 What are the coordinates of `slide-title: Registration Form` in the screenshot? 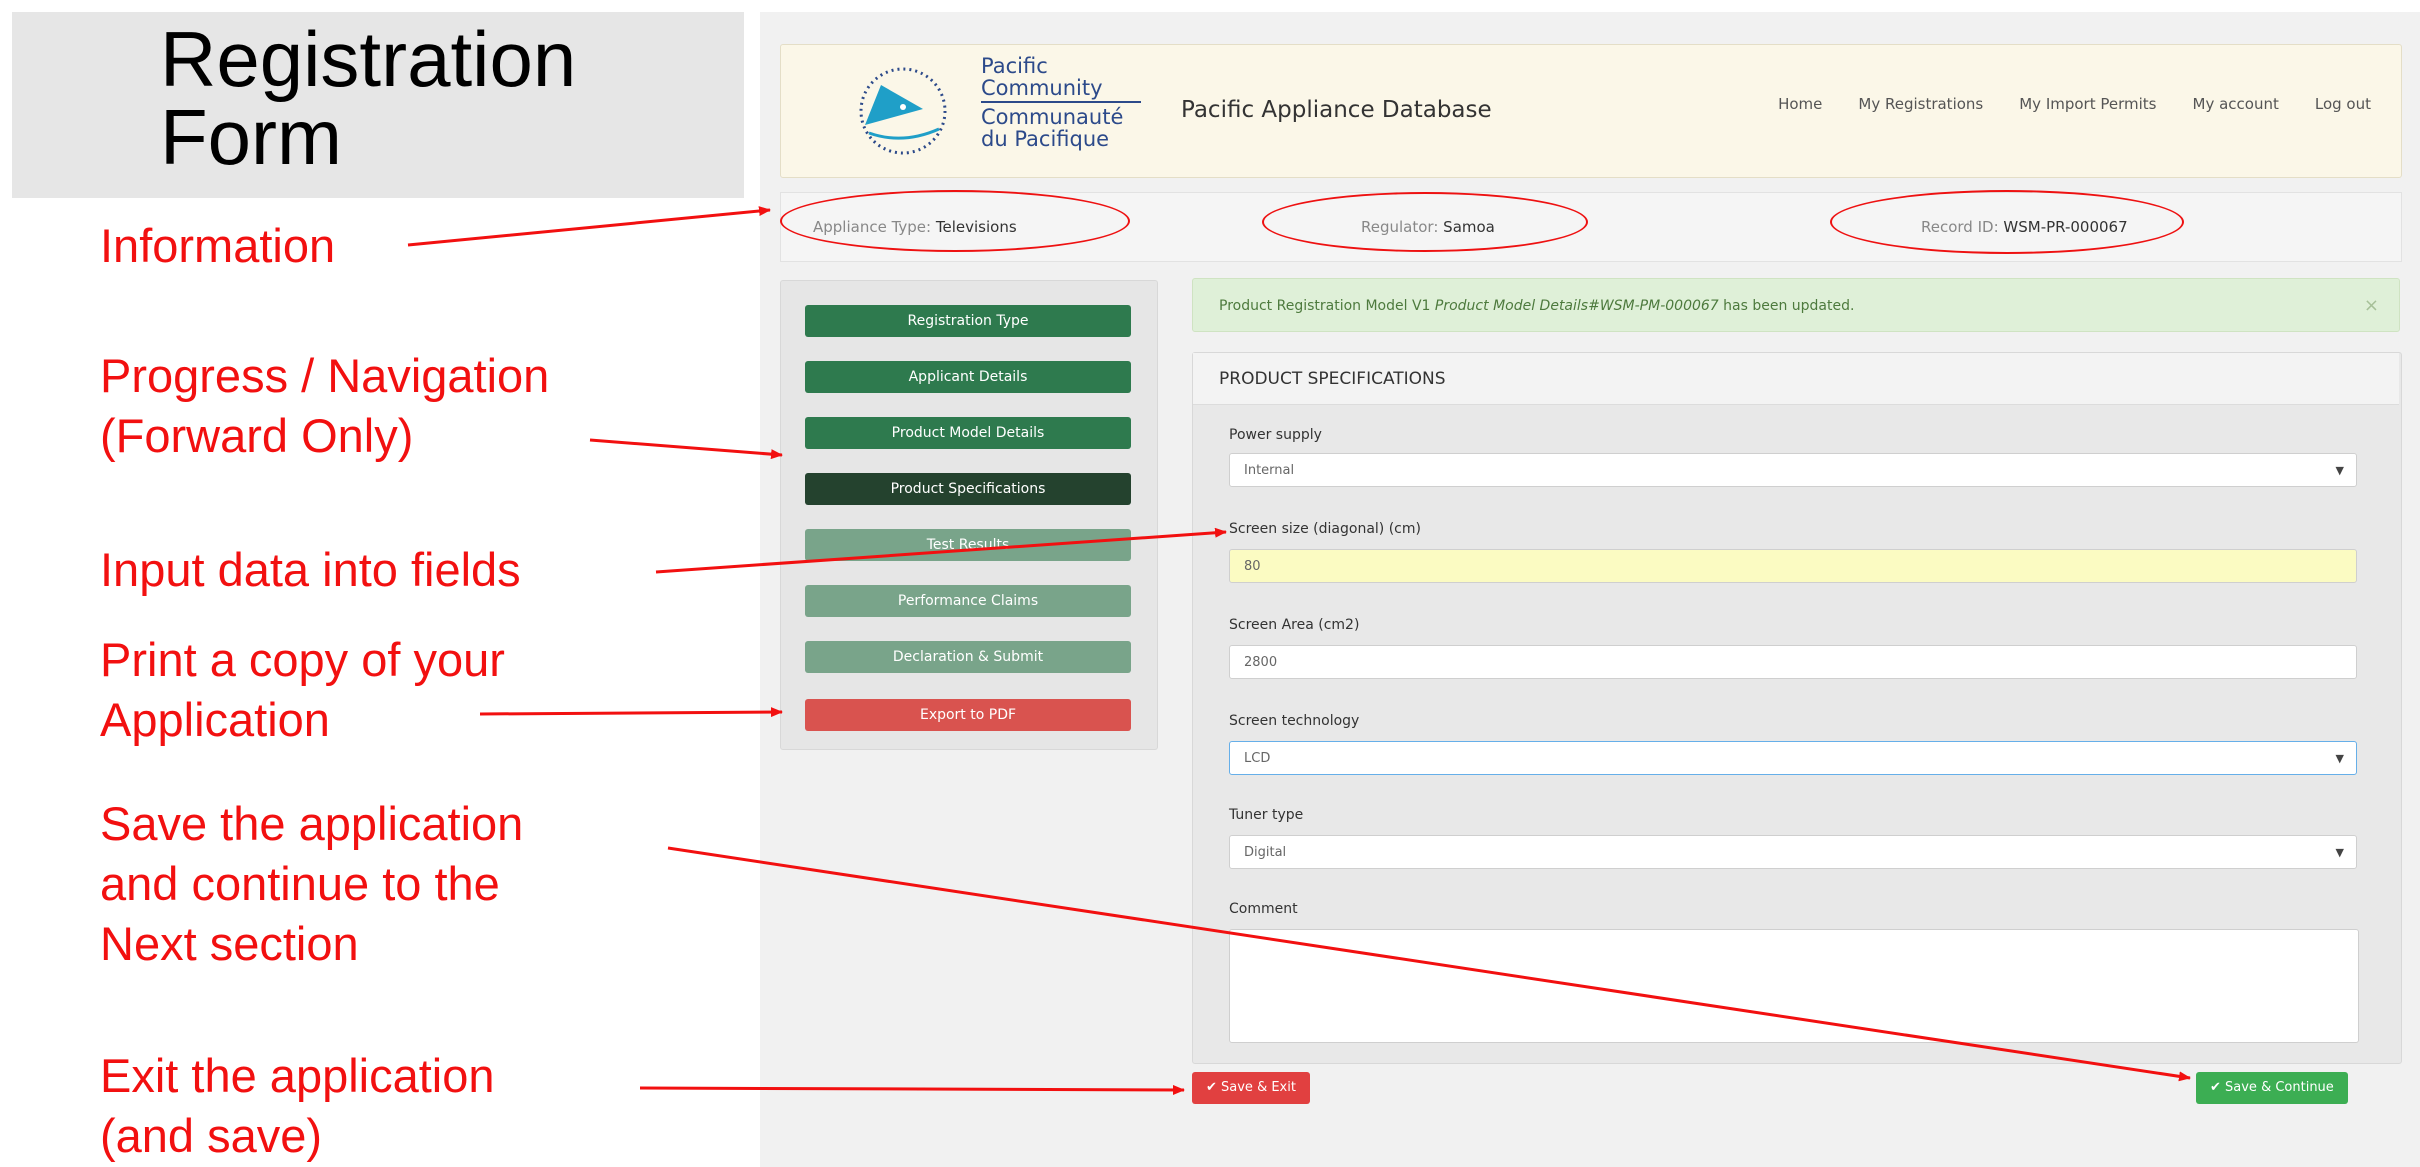 It's located at (368, 98).